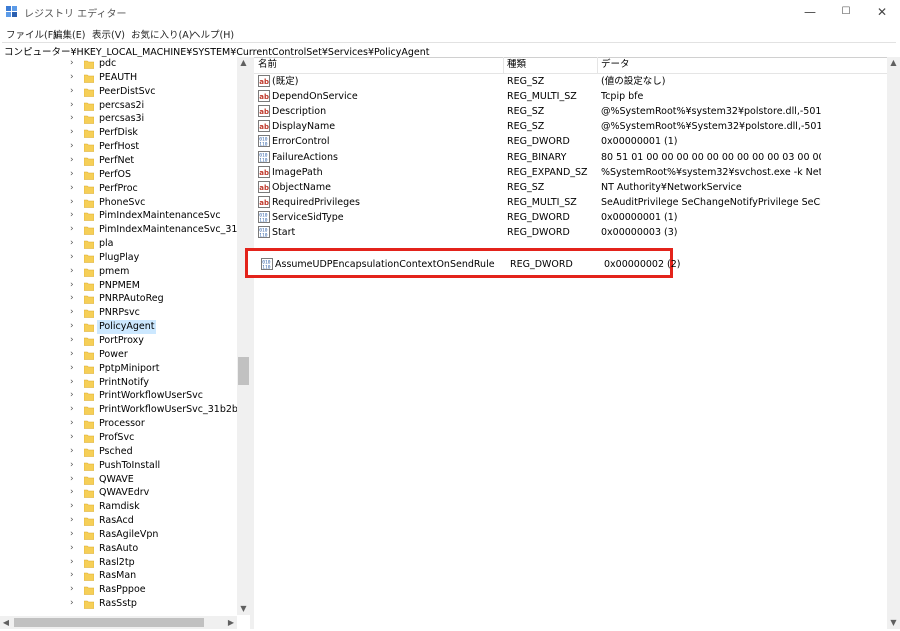  What do you see at coordinates (118, 327) in the screenshot?
I see `tree-item: › PolicyAgent` at bounding box center [118, 327].